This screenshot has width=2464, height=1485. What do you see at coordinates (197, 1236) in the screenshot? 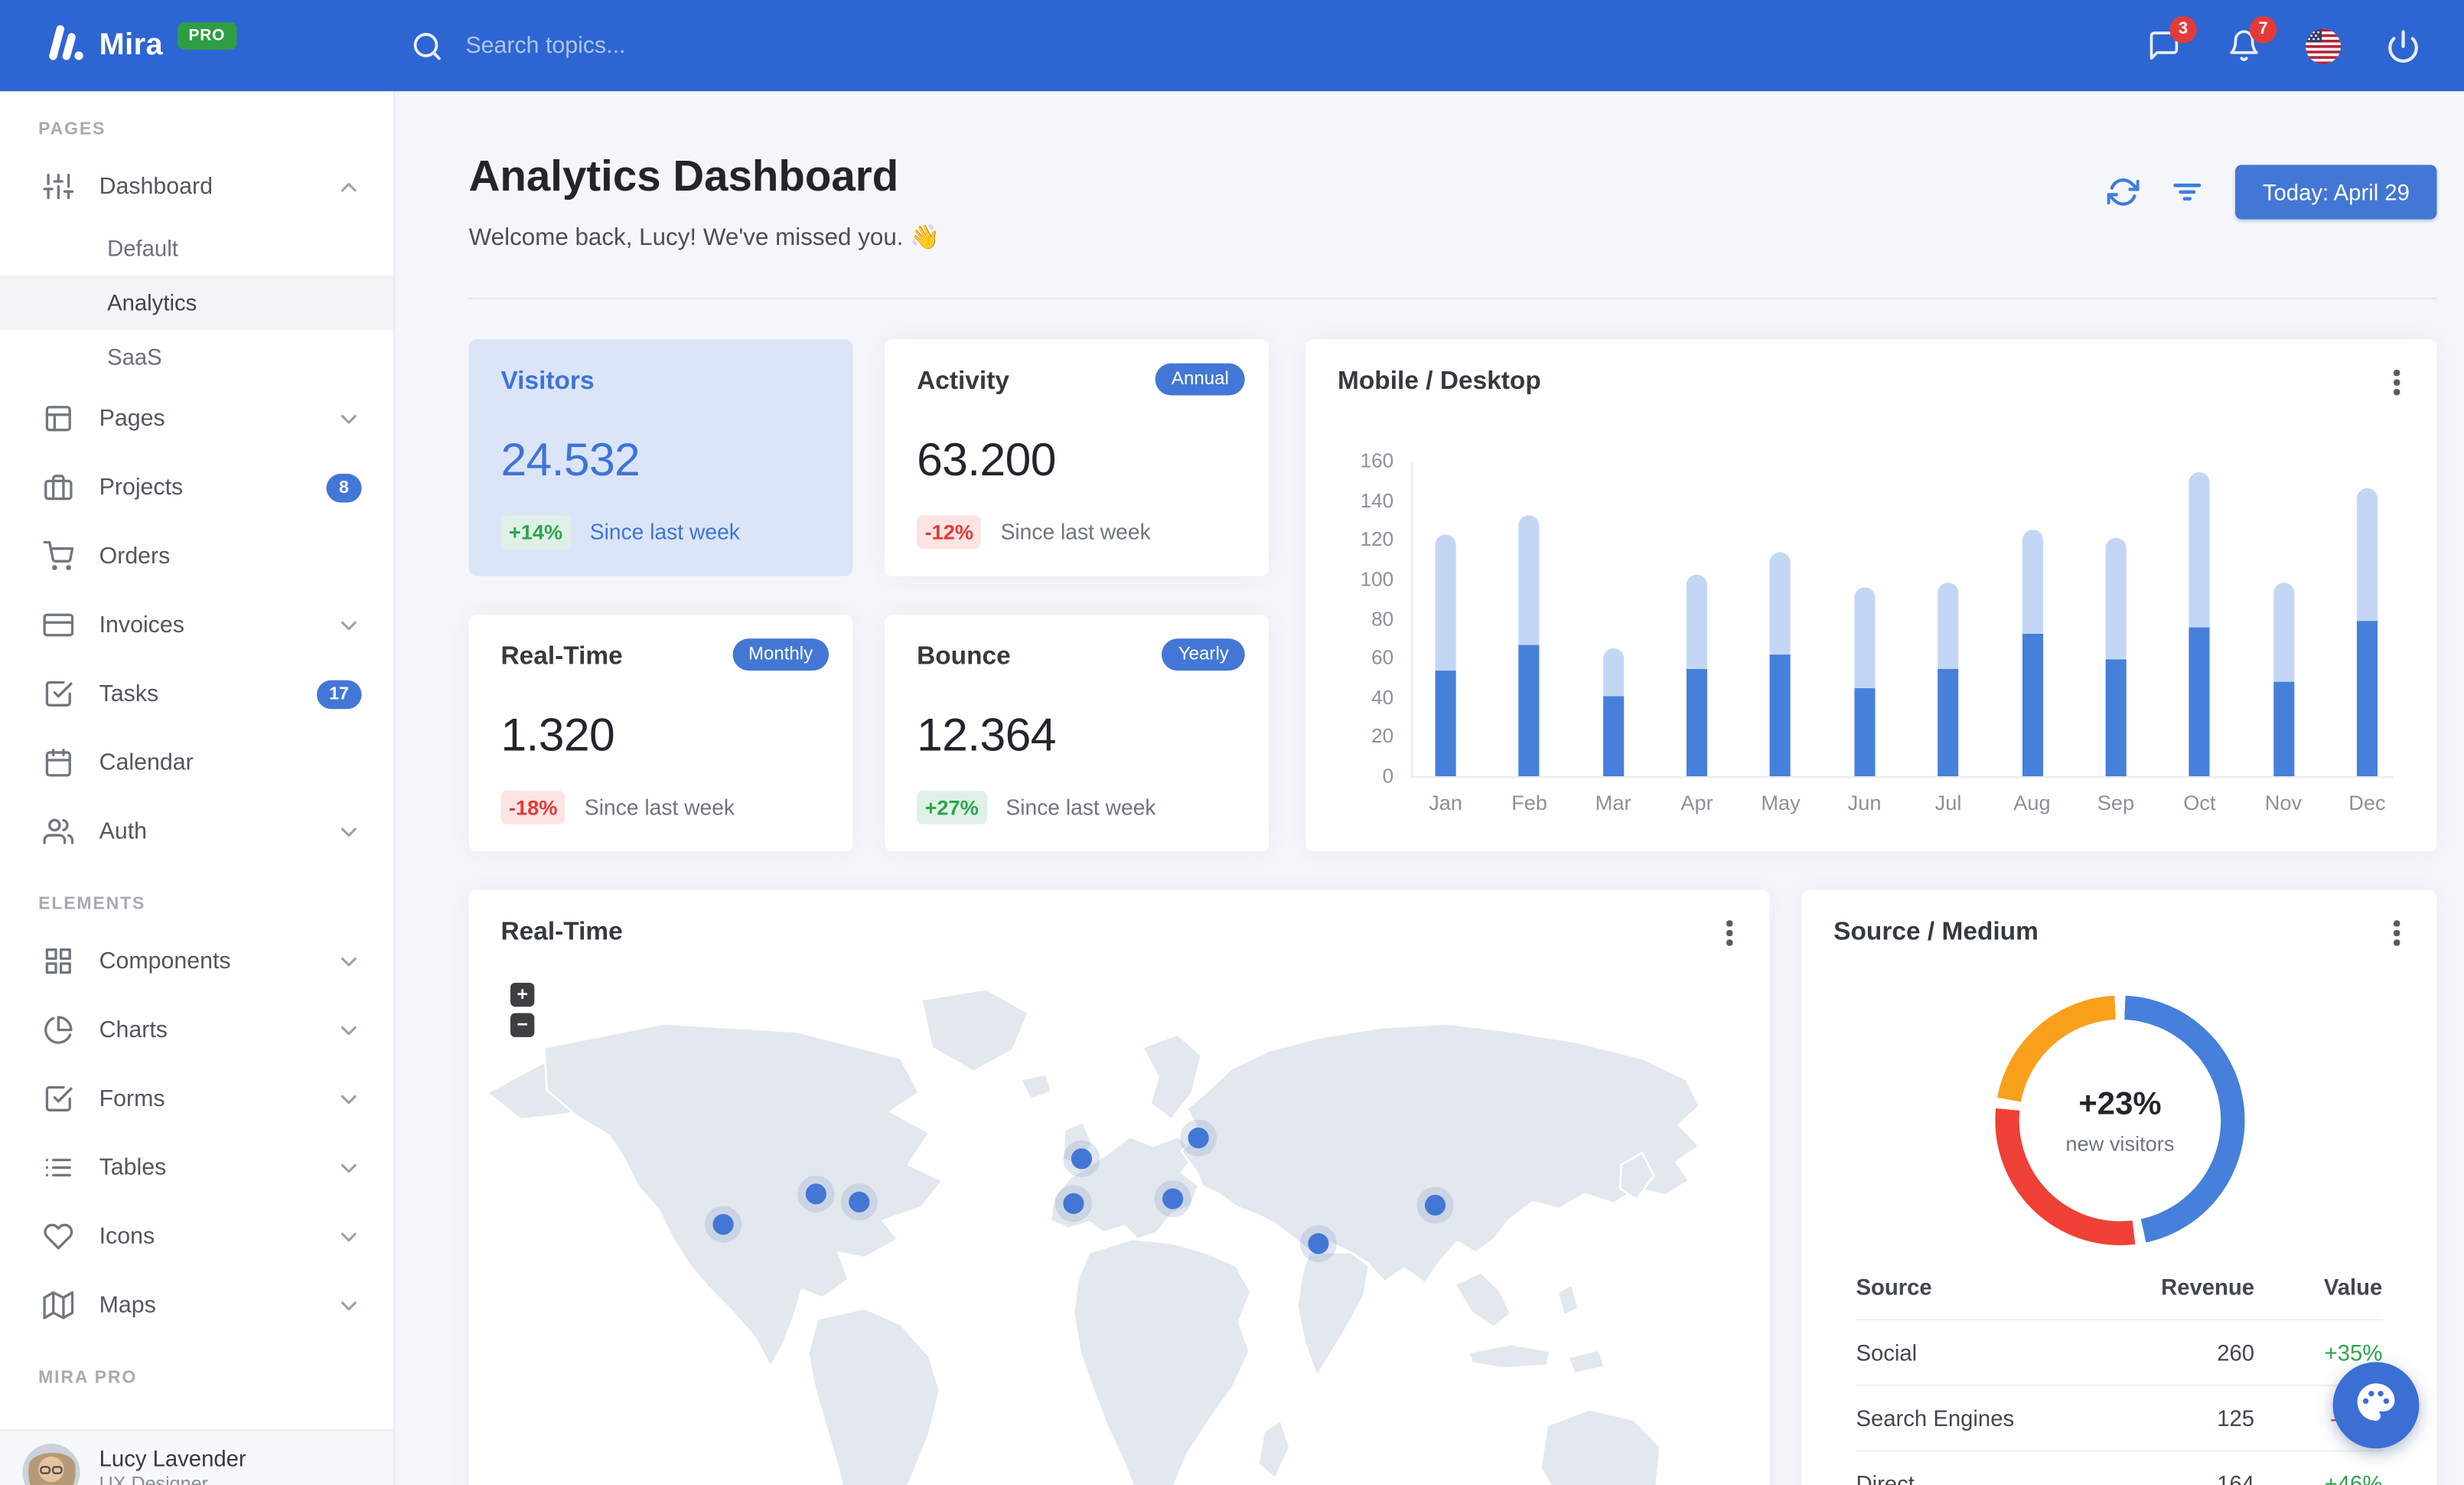
I see `sidebar-item-icons: Icons` at bounding box center [197, 1236].